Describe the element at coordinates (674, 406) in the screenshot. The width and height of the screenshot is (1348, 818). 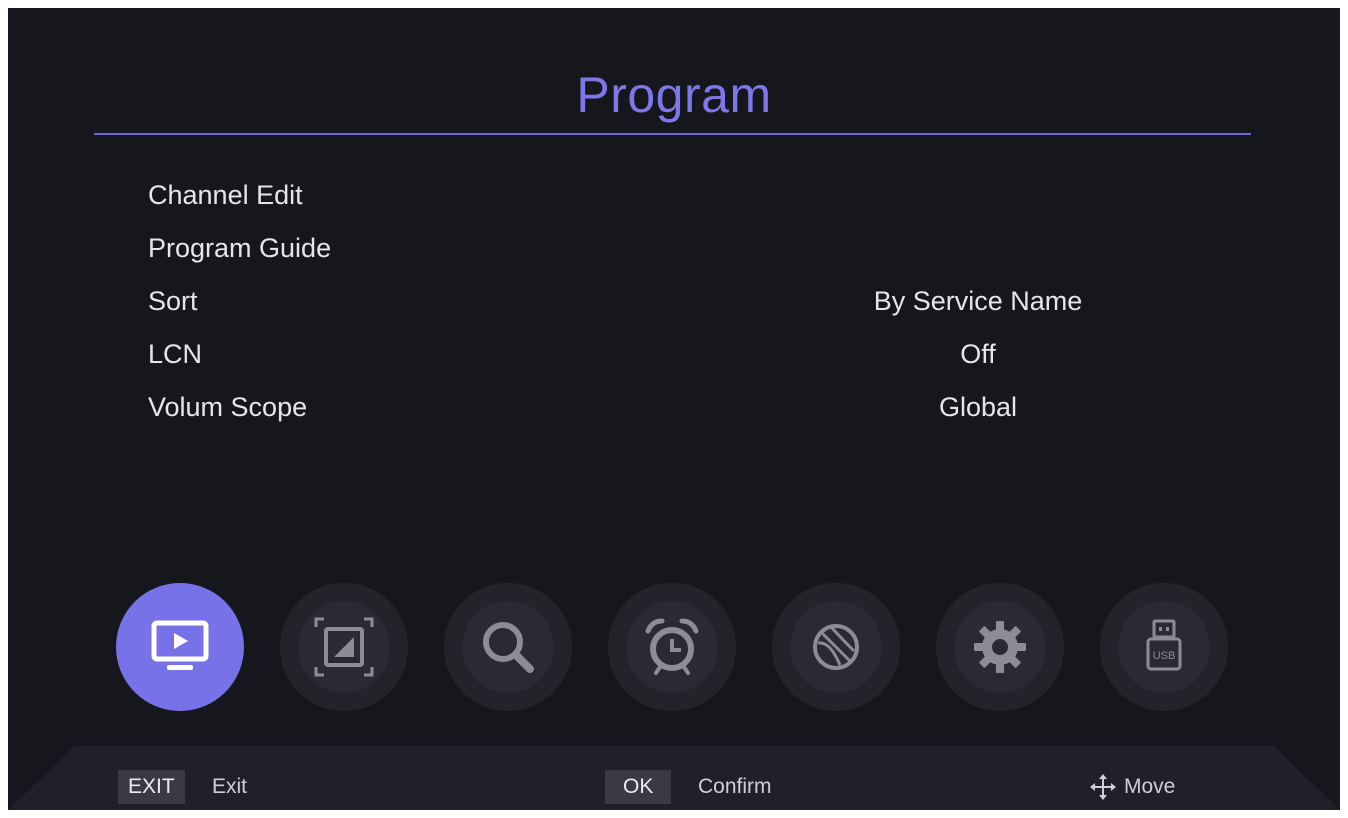
I see `menu-item-volume-scope: Volum Scope Global` at that location.